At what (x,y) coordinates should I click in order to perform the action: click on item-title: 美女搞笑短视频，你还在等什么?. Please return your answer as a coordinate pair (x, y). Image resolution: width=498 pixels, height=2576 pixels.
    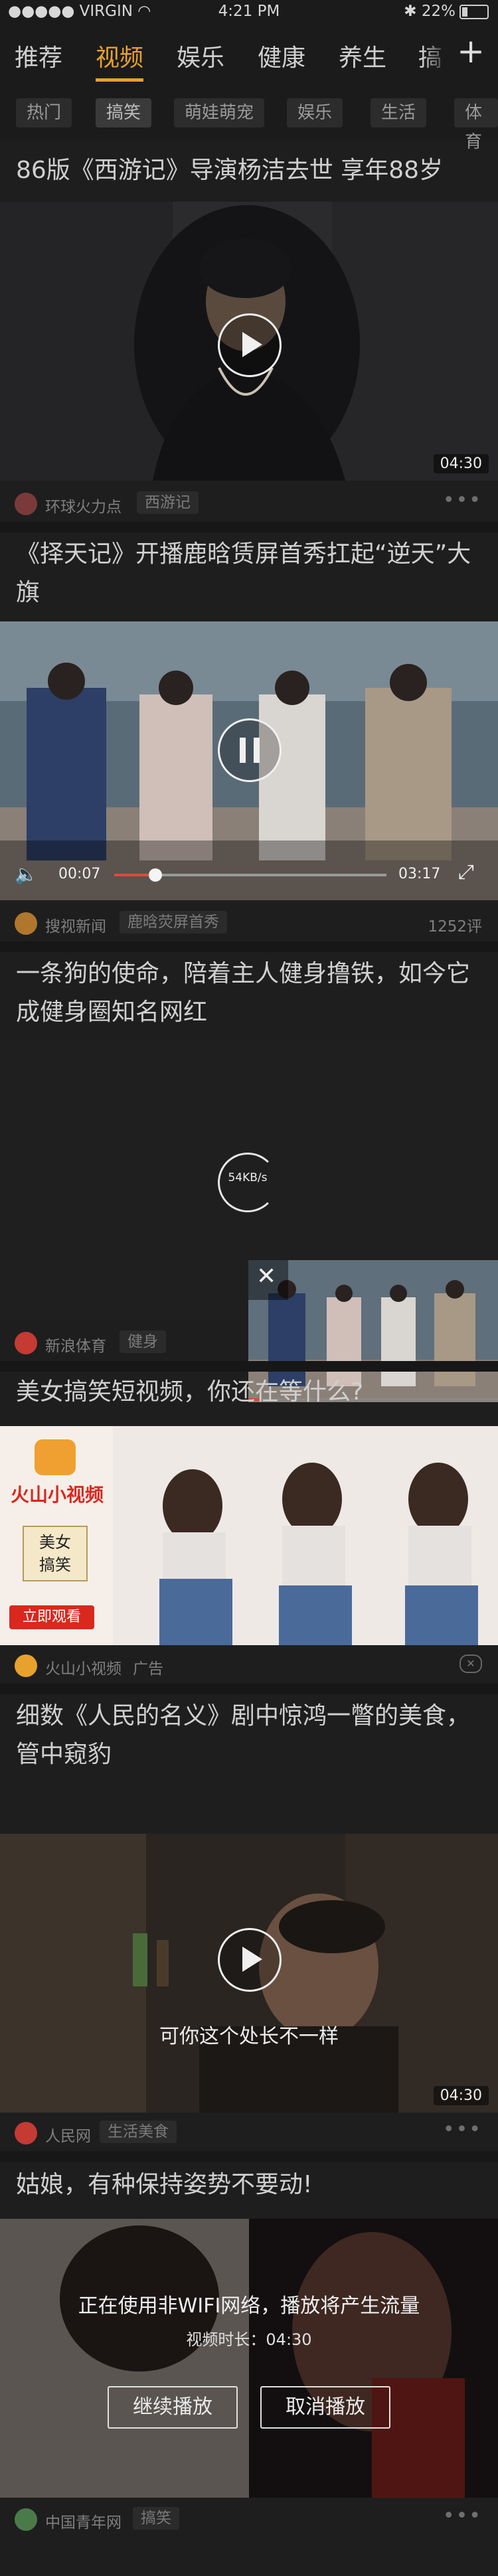
    Looking at the image, I should click on (249, 1392).